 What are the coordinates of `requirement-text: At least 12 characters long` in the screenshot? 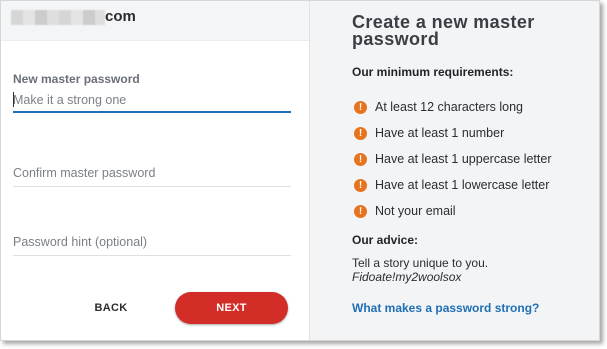 It's located at (449, 107).